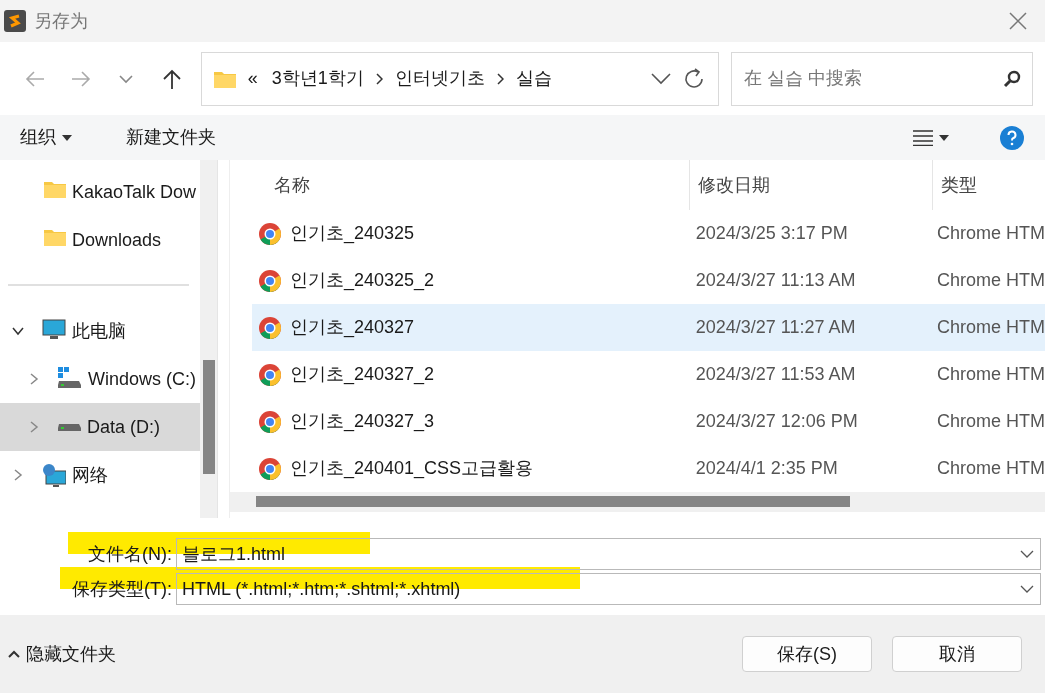  What do you see at coordinates (648, 327) in the screenshot?
I see `file-row: 인기초_240327 2024/3/27 11:27 AM Chrome HTM` at bounding box center [648, 327].